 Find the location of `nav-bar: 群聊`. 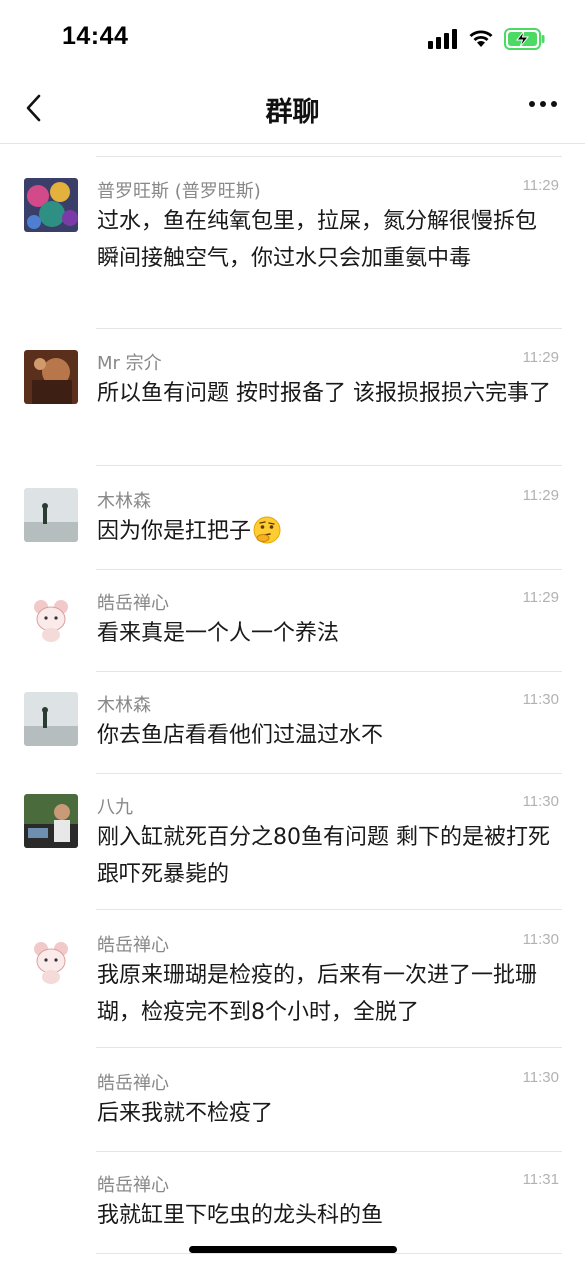

nav-bar: 群聊 is located at coordinates (292, 110).